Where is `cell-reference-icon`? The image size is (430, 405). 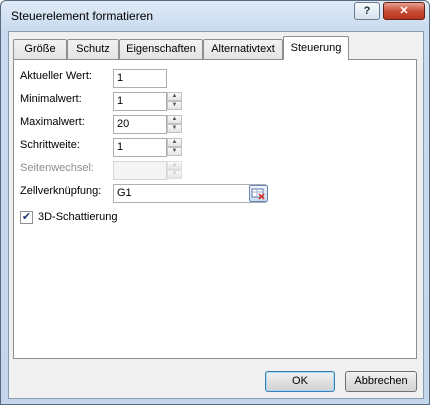 cell-reference-icon is located at coordinates (258, 194).